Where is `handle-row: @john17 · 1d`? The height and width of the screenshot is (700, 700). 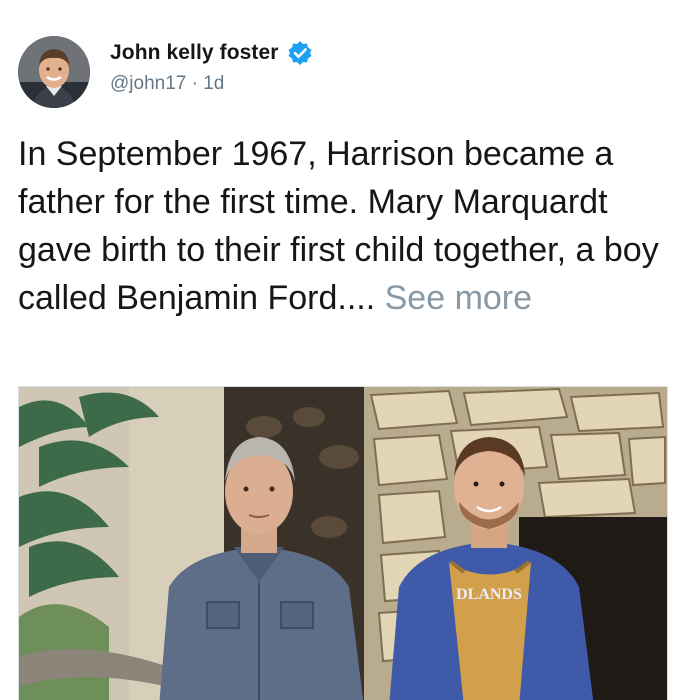
handle-row: @john17 · 1d is located at coordinates (167, 84).